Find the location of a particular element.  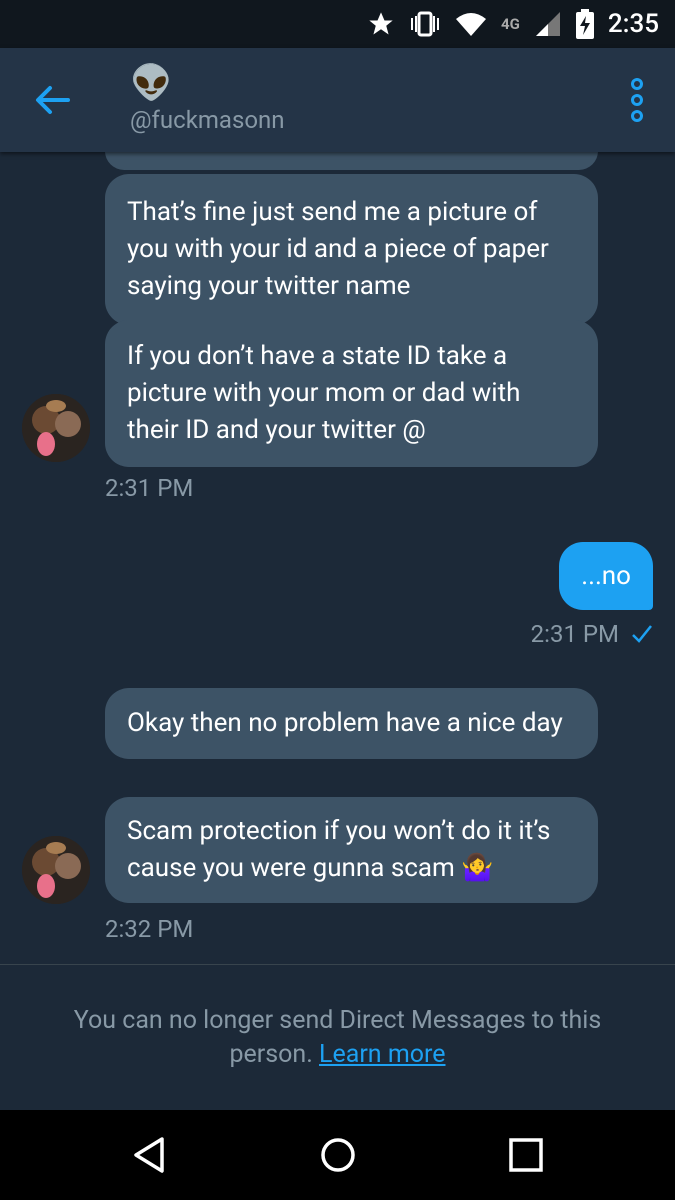

nav-recents-icon is located at coordinates (526, 1155).